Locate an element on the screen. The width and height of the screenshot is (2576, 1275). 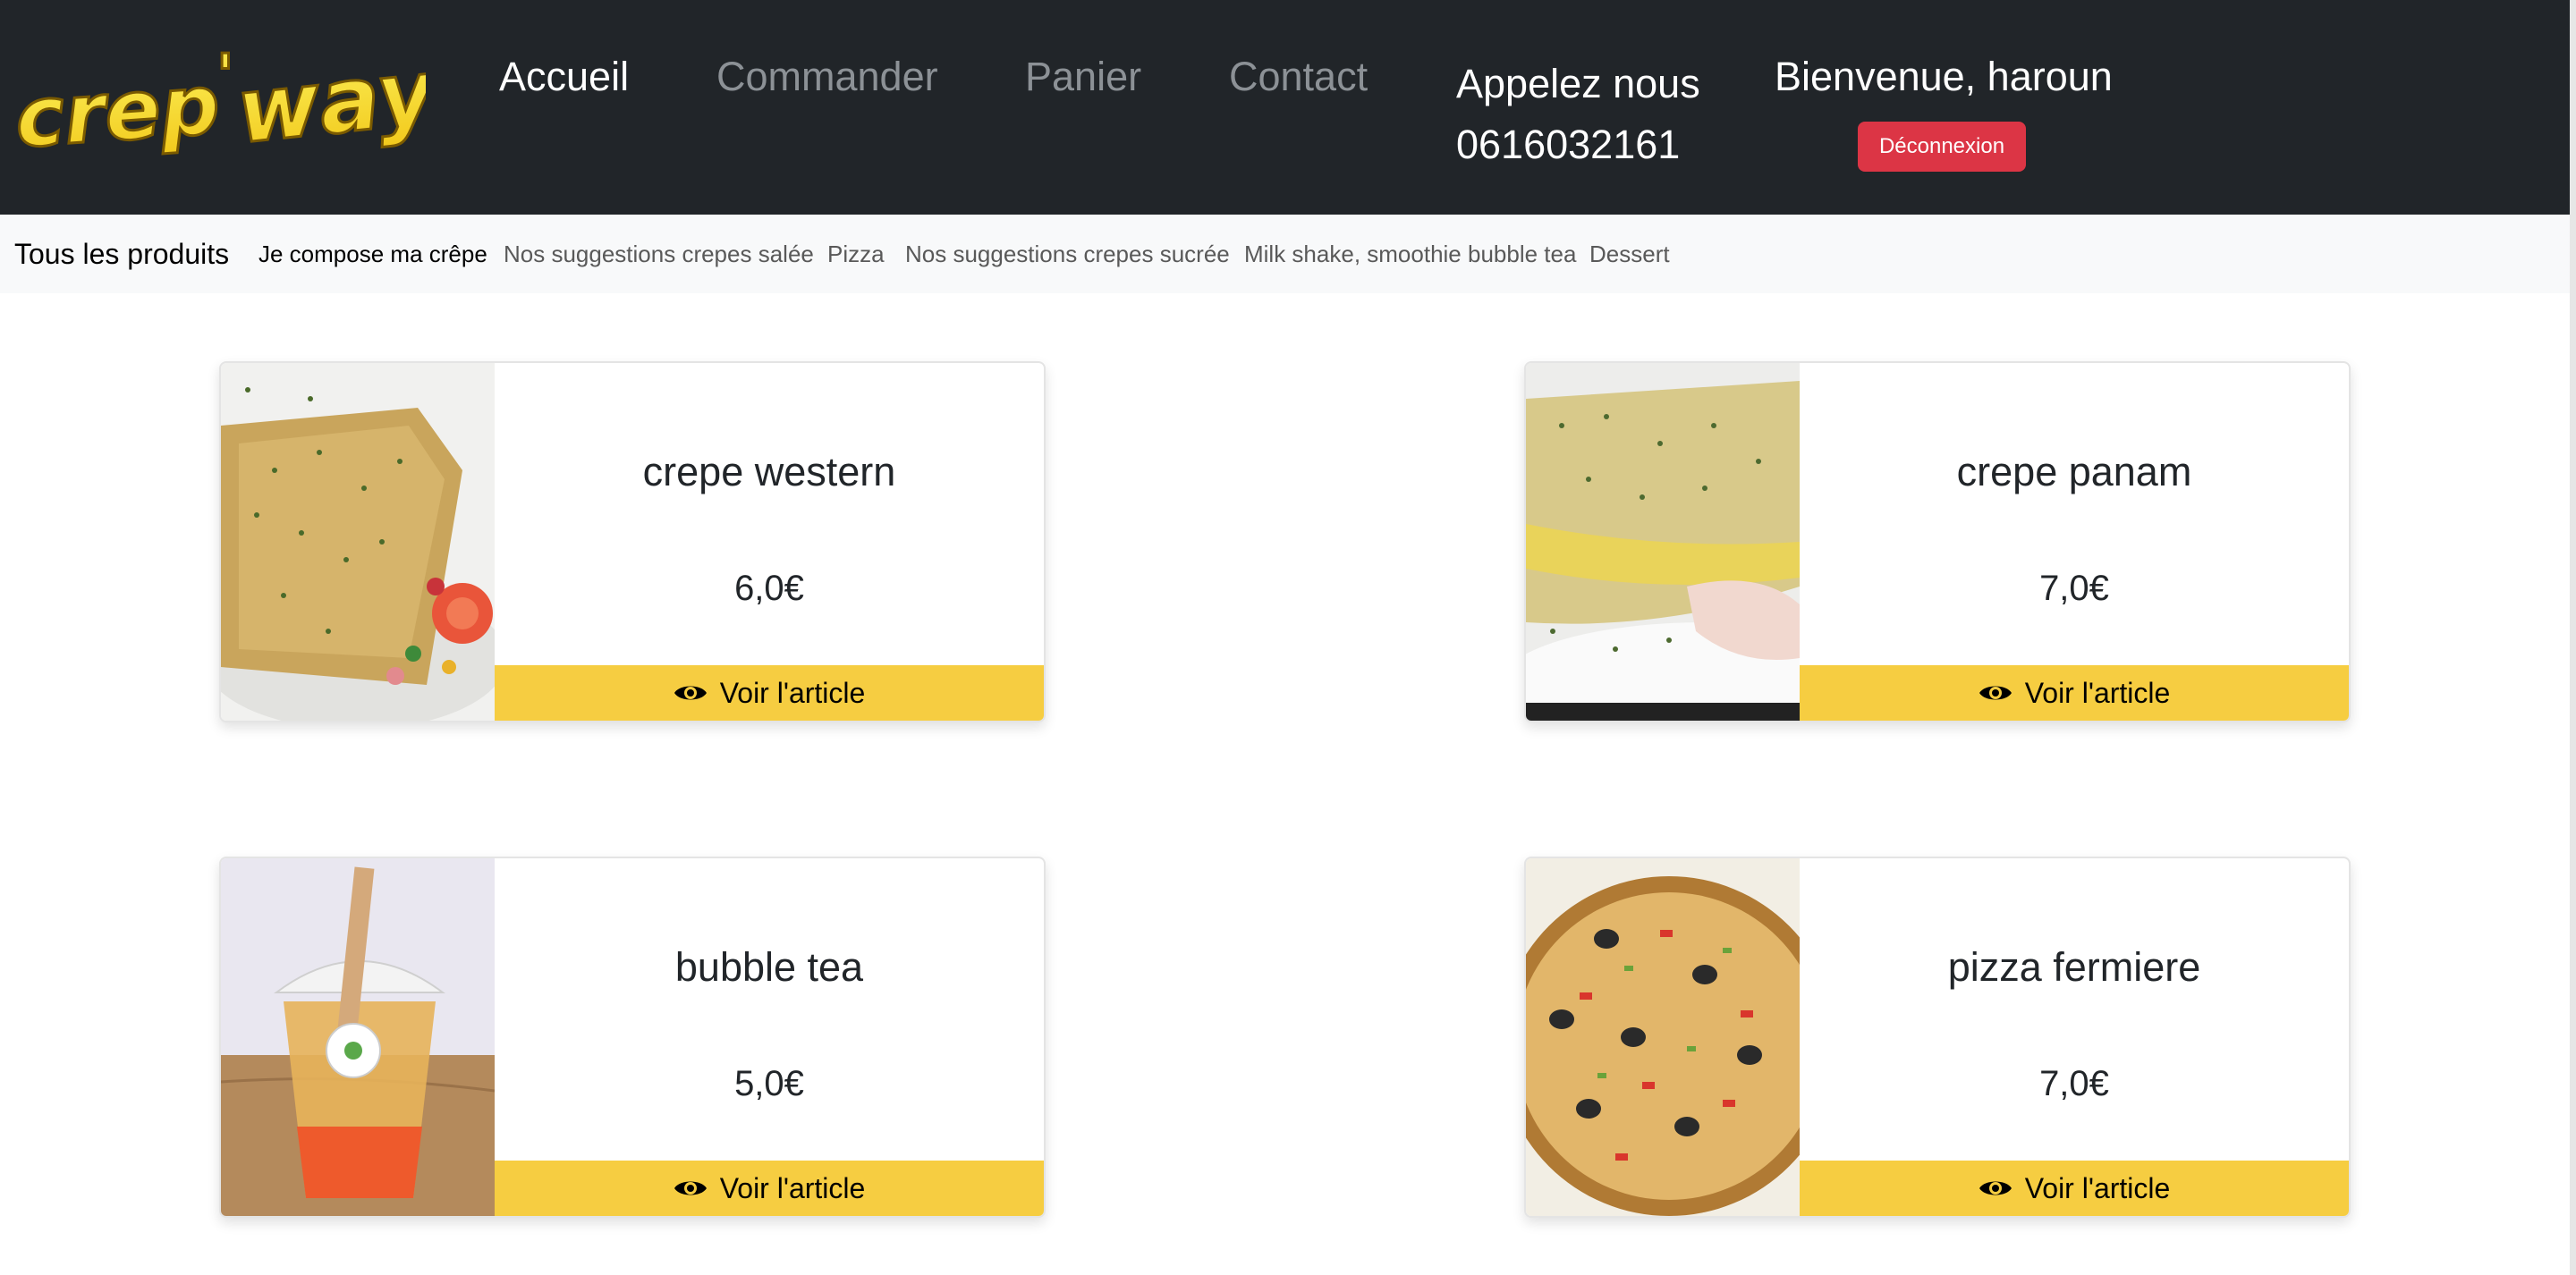
product-name: bubble tea is located at coordinates (769, 967).